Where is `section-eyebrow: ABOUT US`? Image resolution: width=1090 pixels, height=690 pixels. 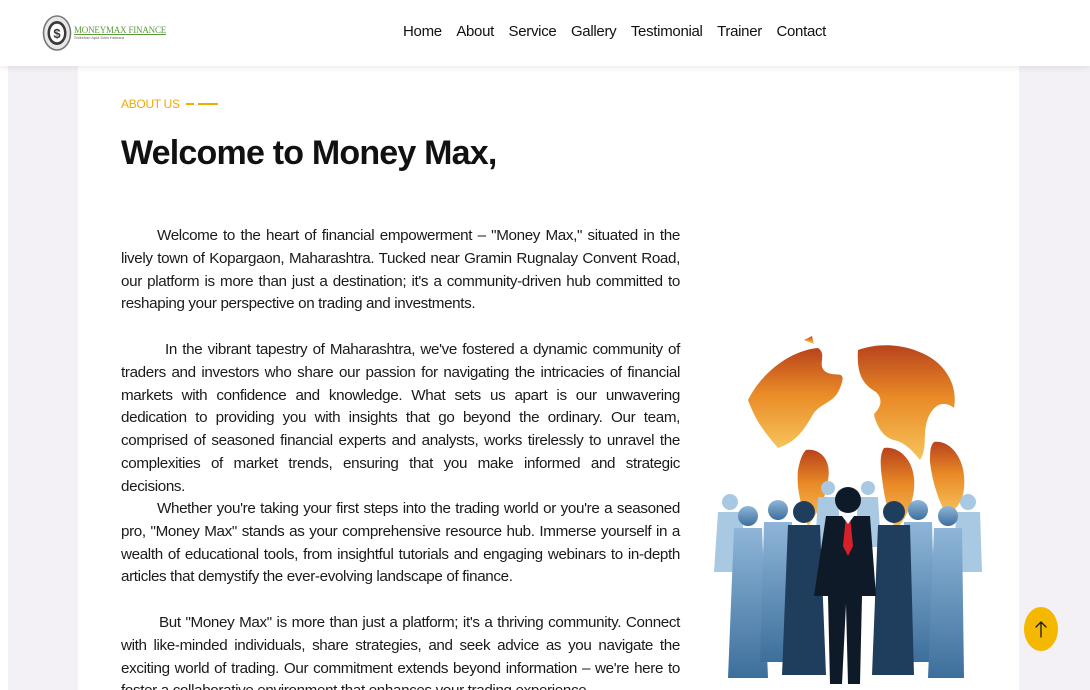 section-eyebrow: ABOUT US is located at coordinates (169, 104).